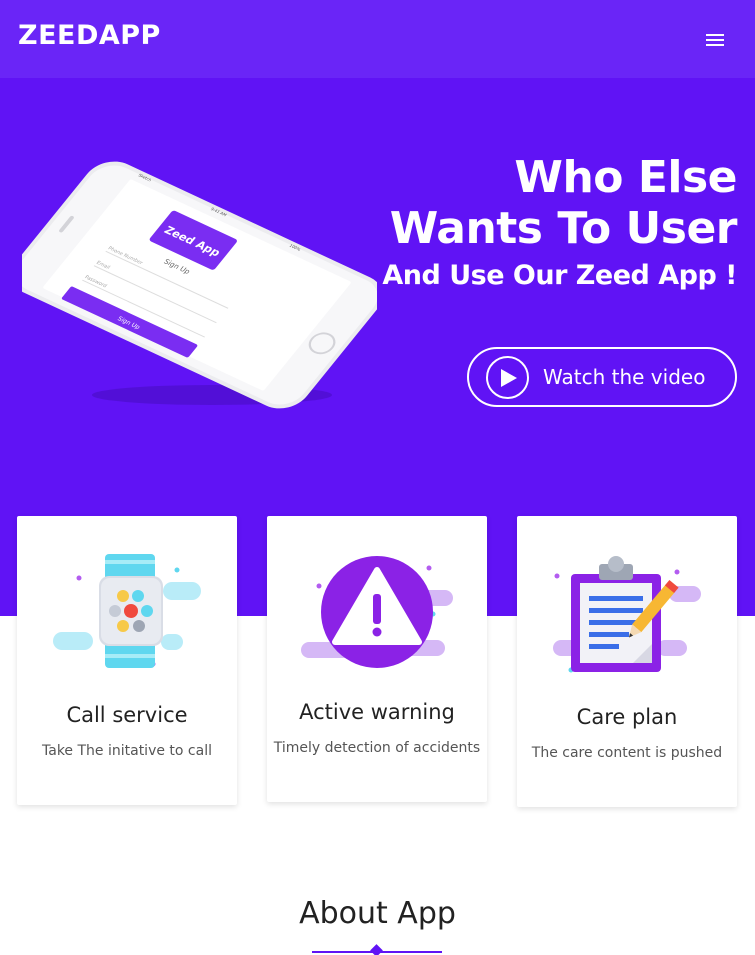  I want to click on divider-diamond, so click(376, 949).